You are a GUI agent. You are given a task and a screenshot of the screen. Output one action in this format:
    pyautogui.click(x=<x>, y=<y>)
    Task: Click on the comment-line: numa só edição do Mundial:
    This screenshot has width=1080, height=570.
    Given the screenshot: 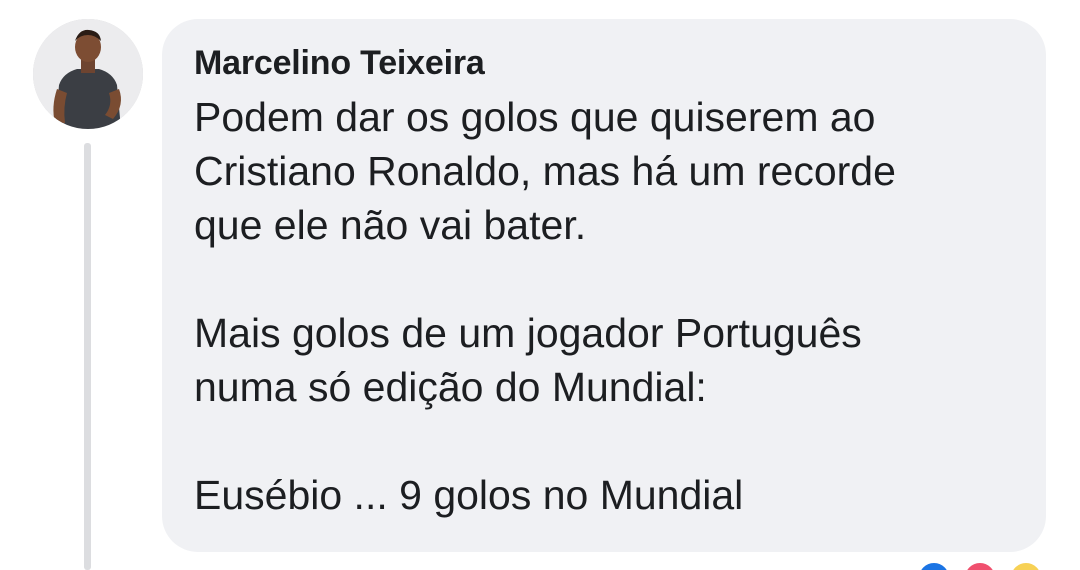 What is the action you would take?
    pyautogui.click(x=450, y=387)
    